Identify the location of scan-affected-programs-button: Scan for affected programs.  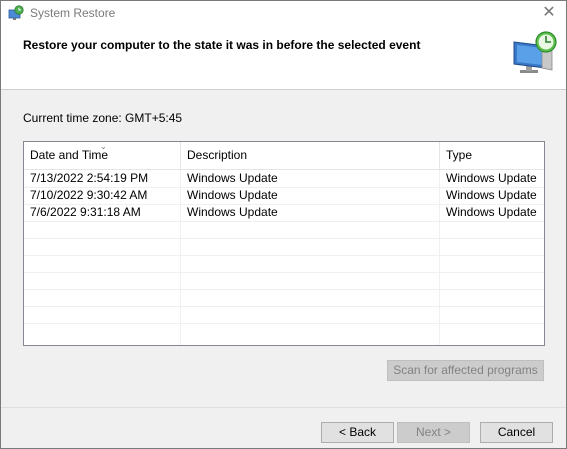
(465, 370).